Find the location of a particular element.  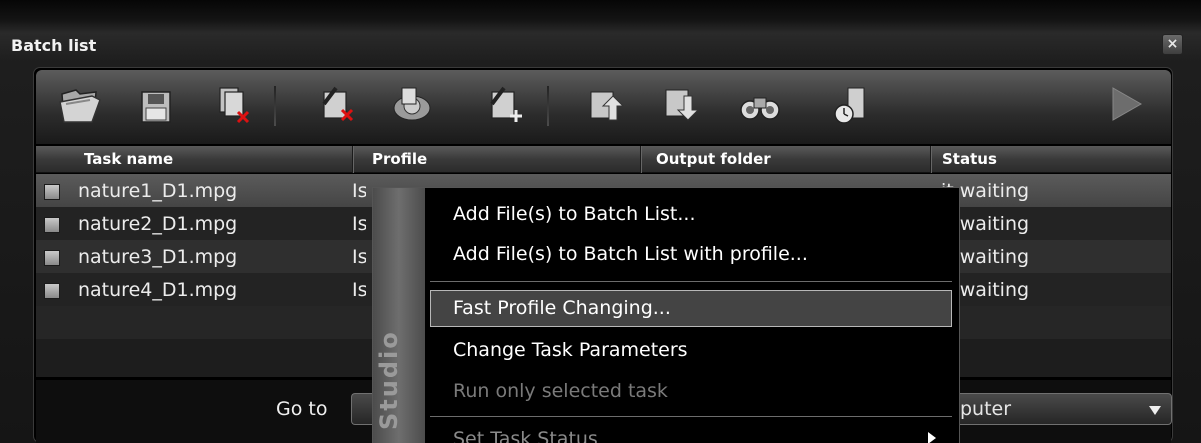

column-header-output-folder: Output folder is located at coordinates (713, 159).